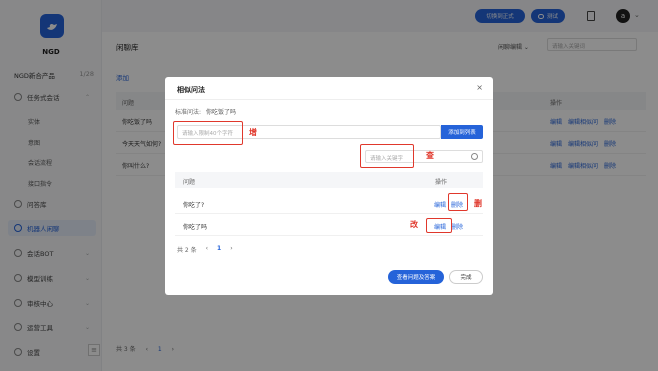 The height and width of the screenshot is (371, 658). I want to click on dialog-table-row: 你吃了? 编辑 删除, so click(329, 204).